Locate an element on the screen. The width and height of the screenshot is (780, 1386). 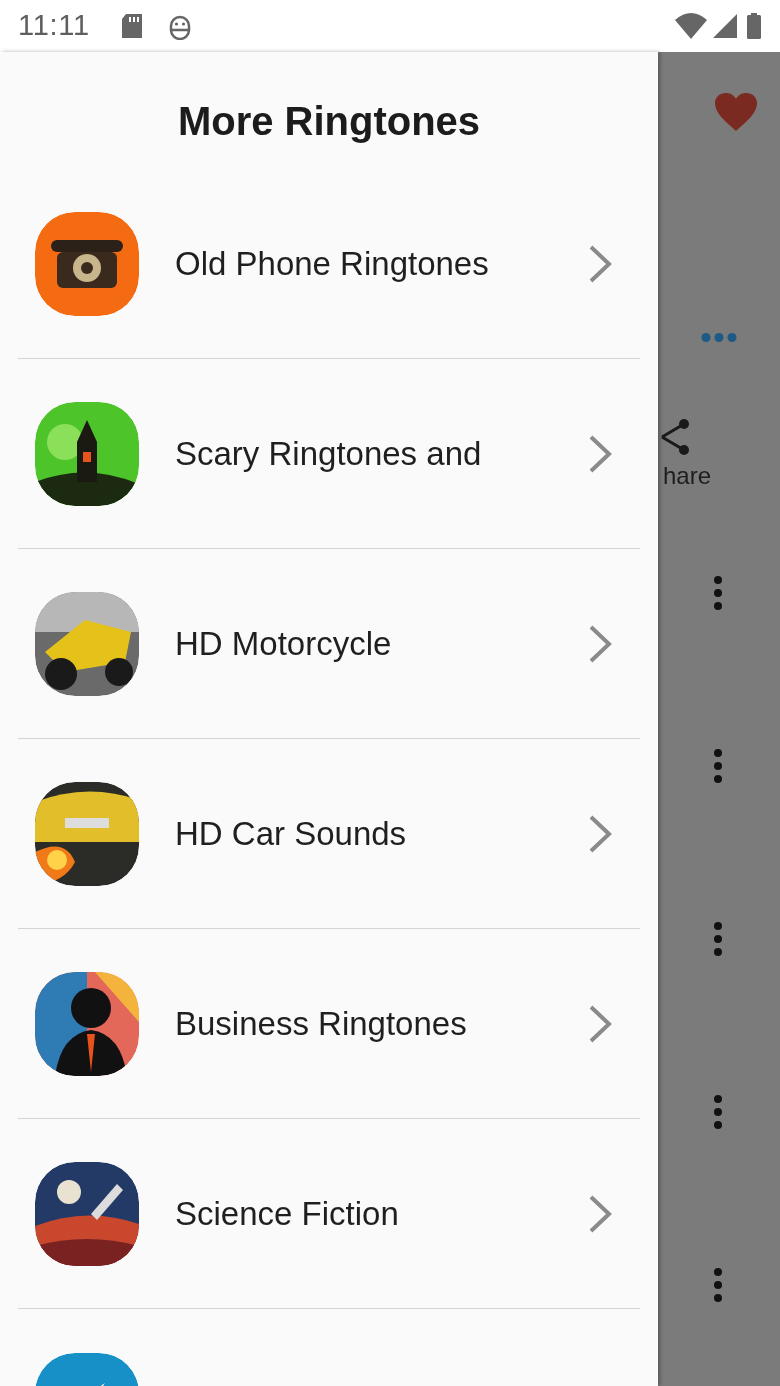
drawer-item: Scary Ringtones and is located at coordinates (329, 454).